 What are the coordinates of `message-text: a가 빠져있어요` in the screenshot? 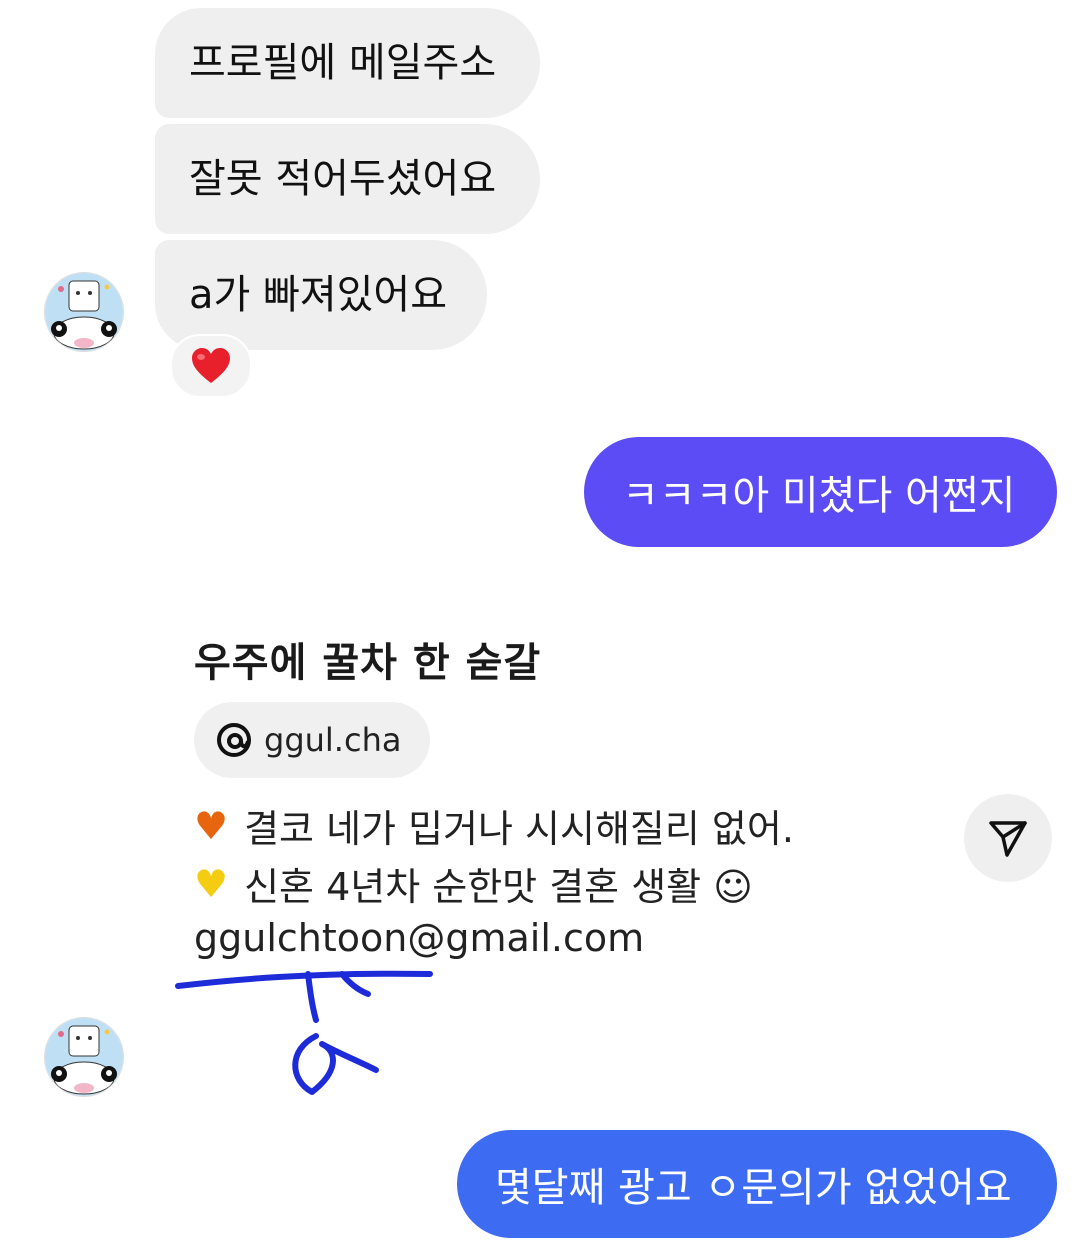 It's located at (318, 295).